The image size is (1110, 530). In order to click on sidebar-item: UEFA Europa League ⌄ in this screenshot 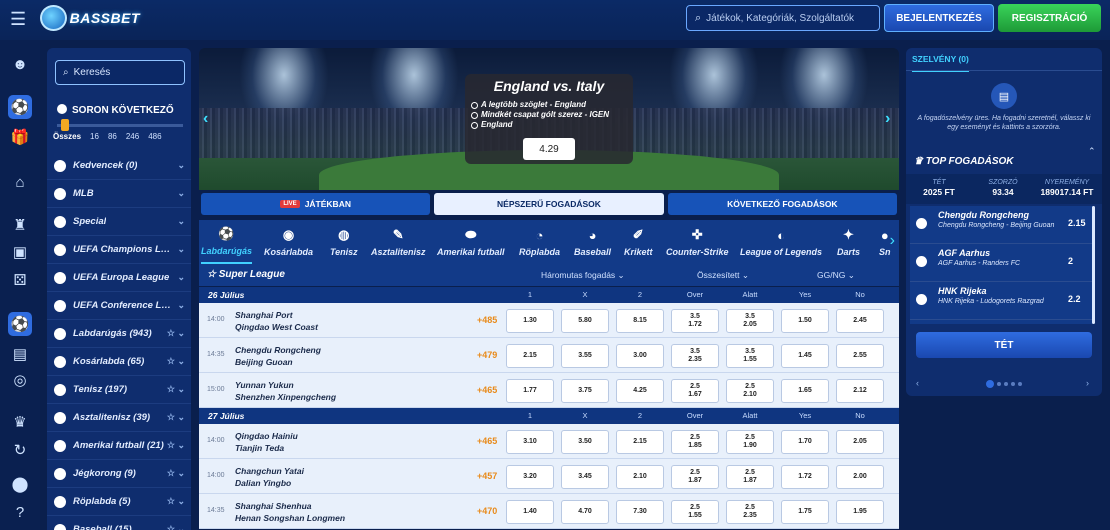, I will do `click(119, 278)`.